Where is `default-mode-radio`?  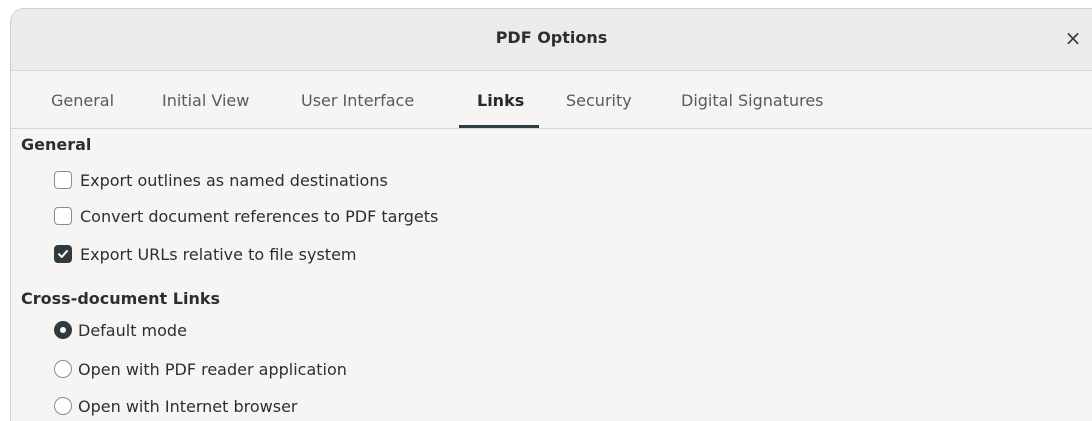 default-mode-radio is located at coordinates (63, 330).